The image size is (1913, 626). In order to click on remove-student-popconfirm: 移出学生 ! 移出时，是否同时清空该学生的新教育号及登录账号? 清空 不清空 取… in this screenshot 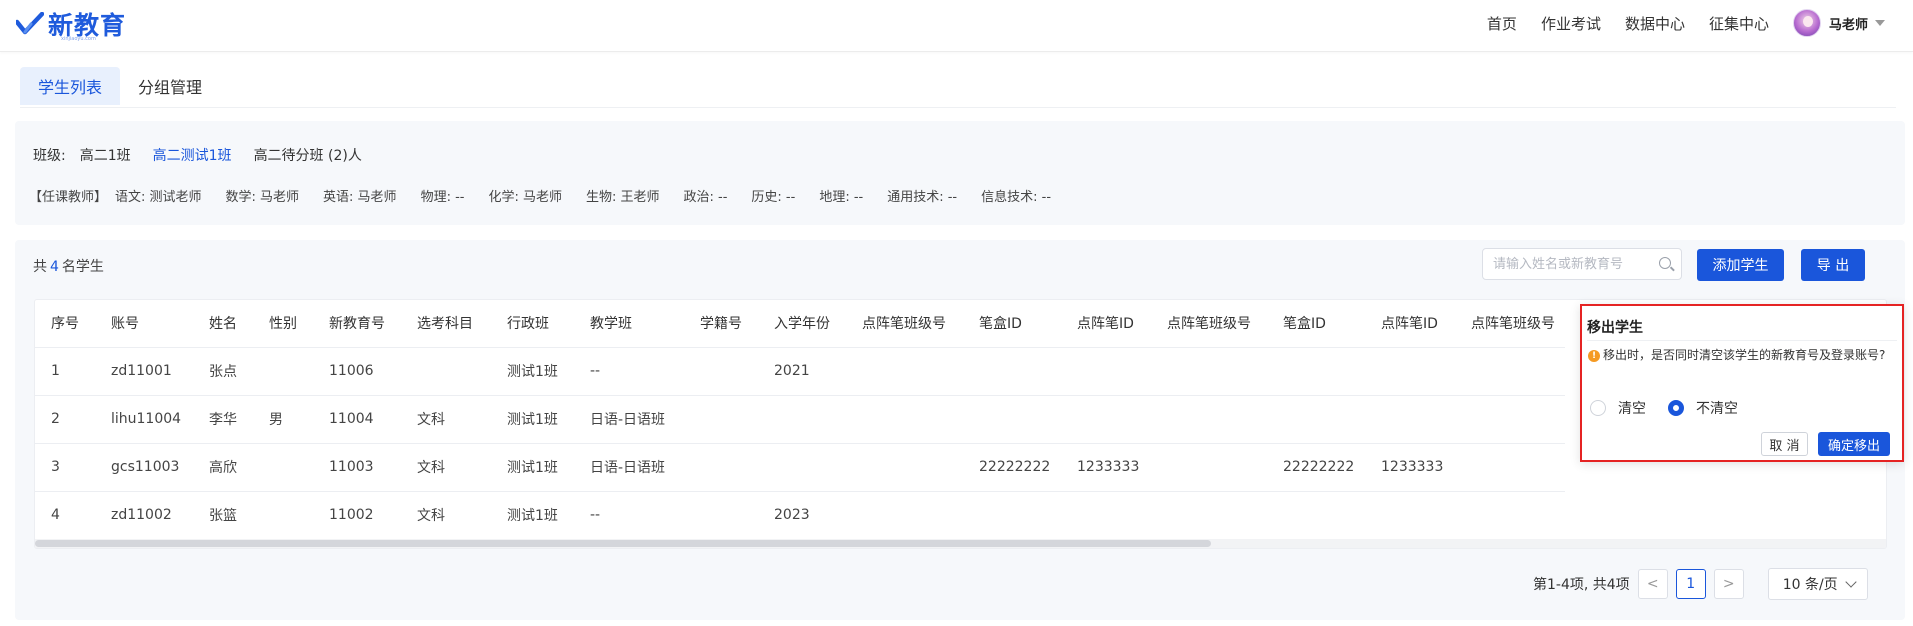, I will do `click(1742, 383)`.